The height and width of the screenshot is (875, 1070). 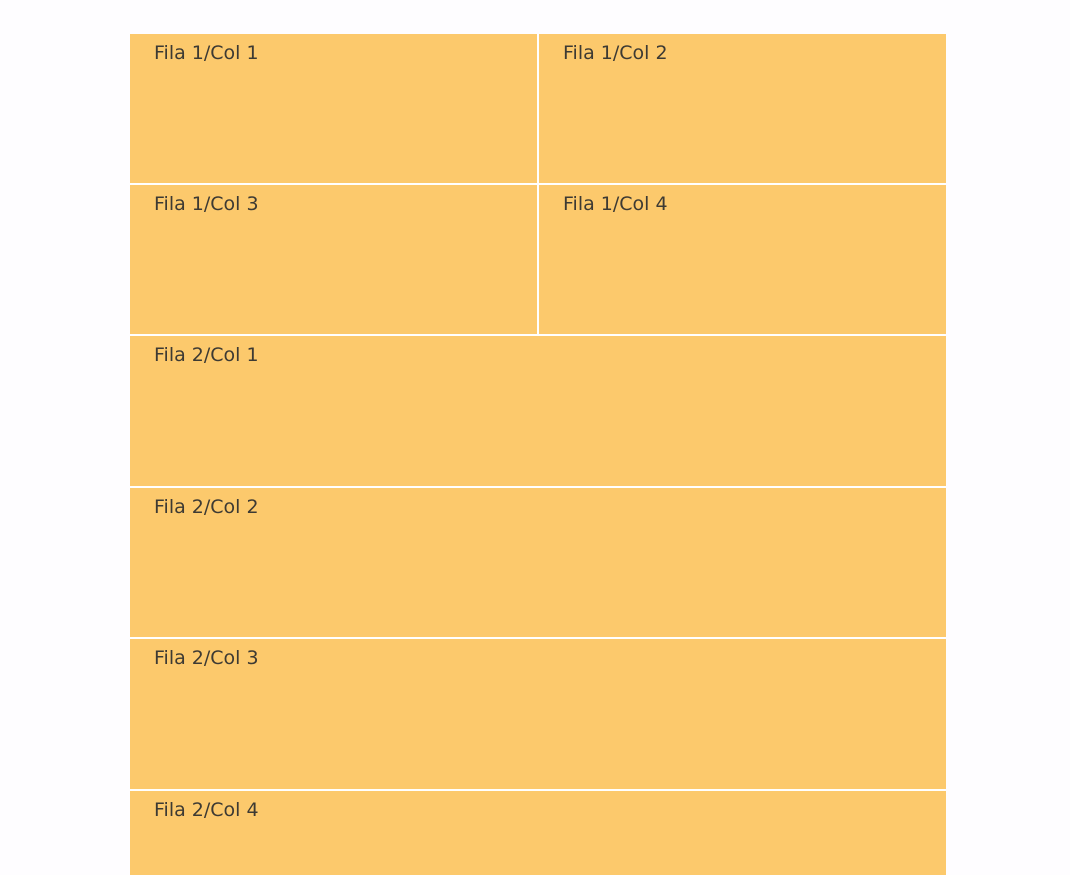 What do you see at coordinates (333, 259) in the screenshot?
I see `grid-cell: Fila 1/Col 3` at bounding box center [333, 259].